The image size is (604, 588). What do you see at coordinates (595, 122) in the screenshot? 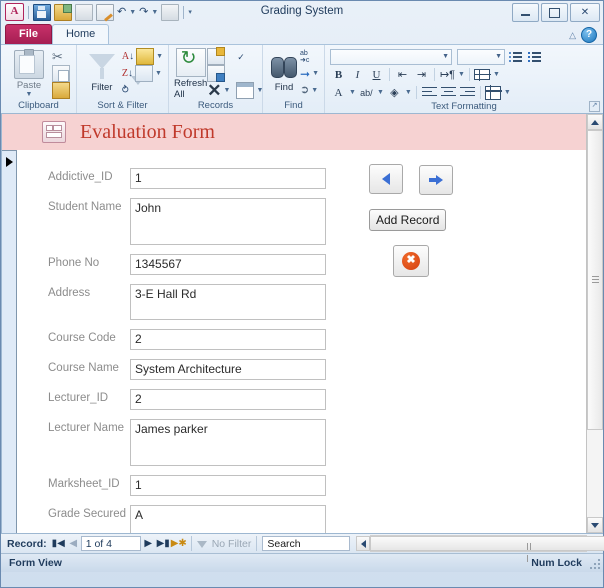
I see `scroll-up-button` at bounding box center [595, 122].